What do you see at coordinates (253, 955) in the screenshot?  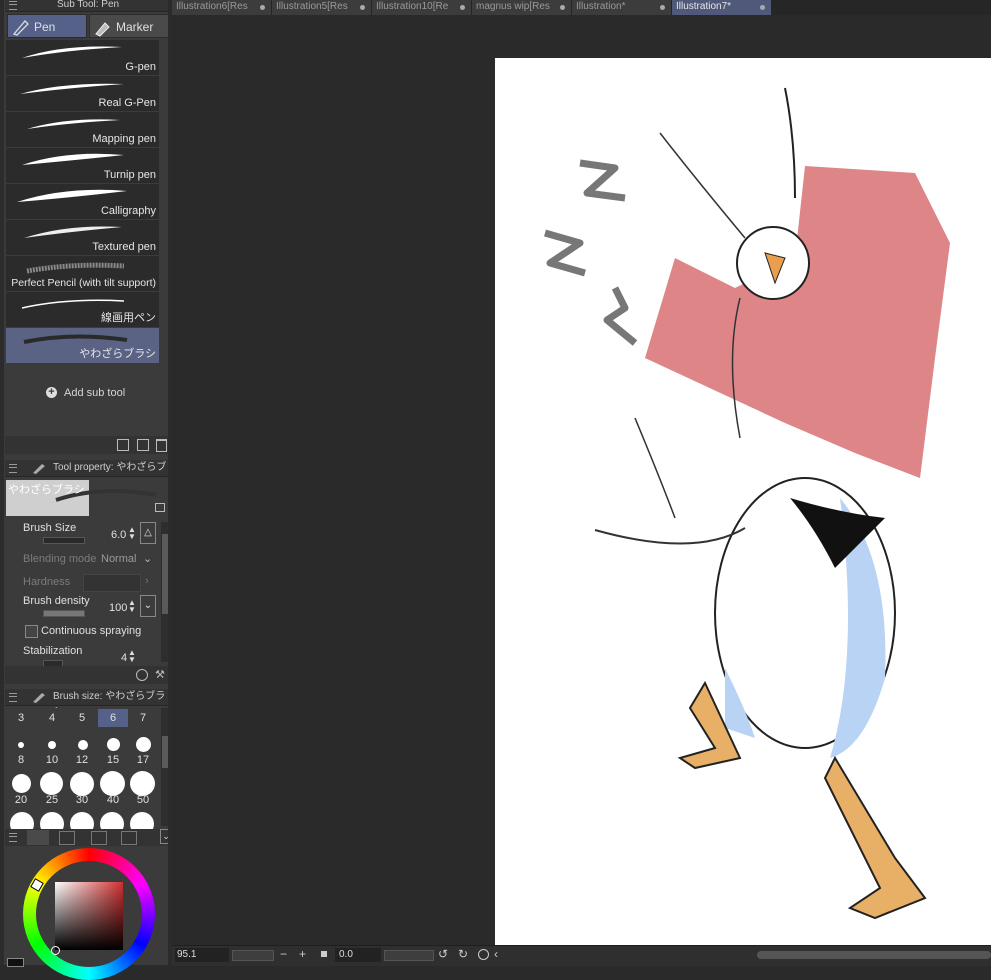 I see `zoom-slider` at bounding box center [253, 955].